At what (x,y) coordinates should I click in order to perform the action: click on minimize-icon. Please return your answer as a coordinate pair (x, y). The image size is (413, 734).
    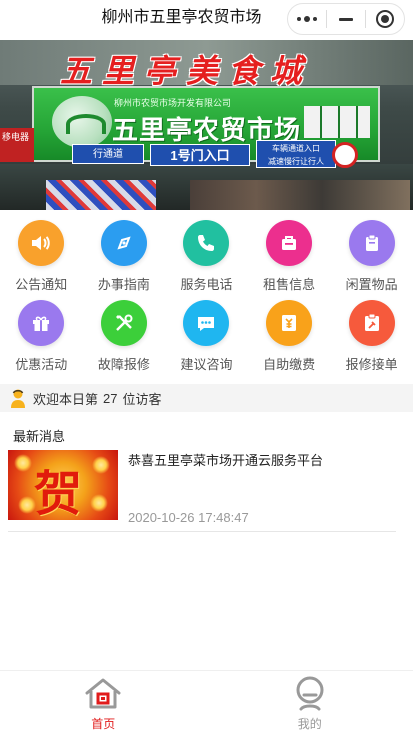
    Looking at the image, I should click on (346, 19).